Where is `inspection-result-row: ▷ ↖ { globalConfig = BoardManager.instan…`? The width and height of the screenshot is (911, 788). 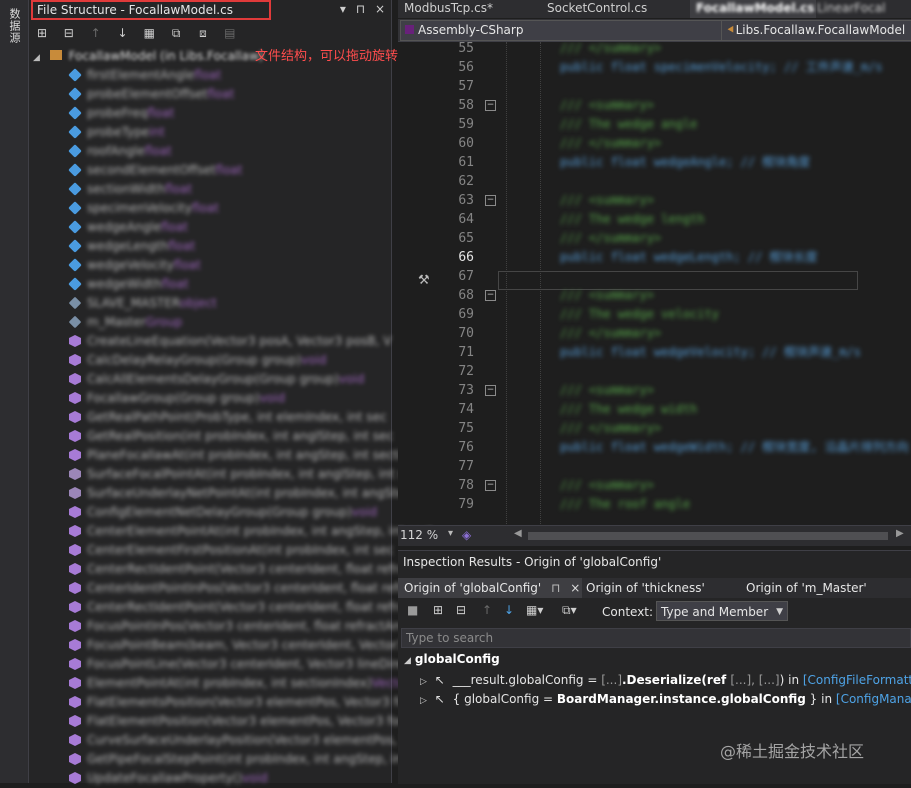
inspection-result-row: ▷ ↖ { globalConfig = BoardManager.instan… is located at coordinates (665, 699).